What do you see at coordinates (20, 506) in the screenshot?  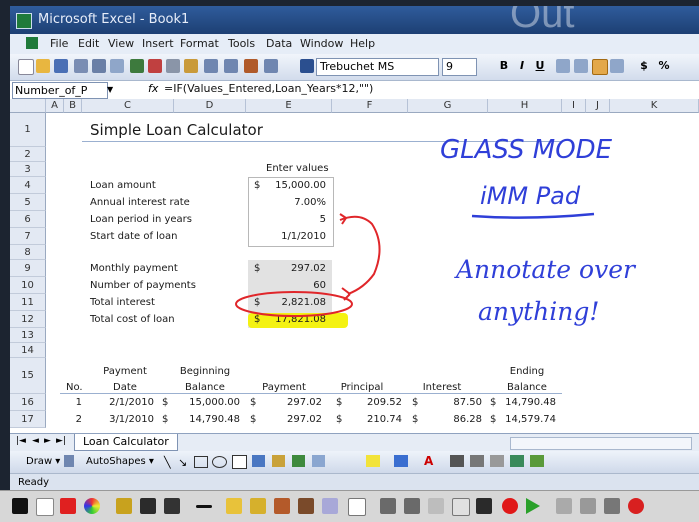 I see `black-pen-icon` at bounding box center [20, 506].